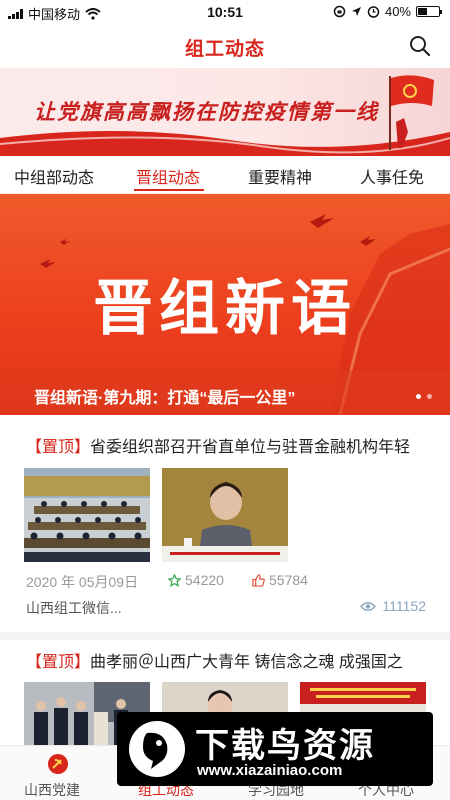  What do you see at coordinates (392, 176) in the screenshot?
I see `tab-personnel: 人事任免` at bounding box center [392, 176].